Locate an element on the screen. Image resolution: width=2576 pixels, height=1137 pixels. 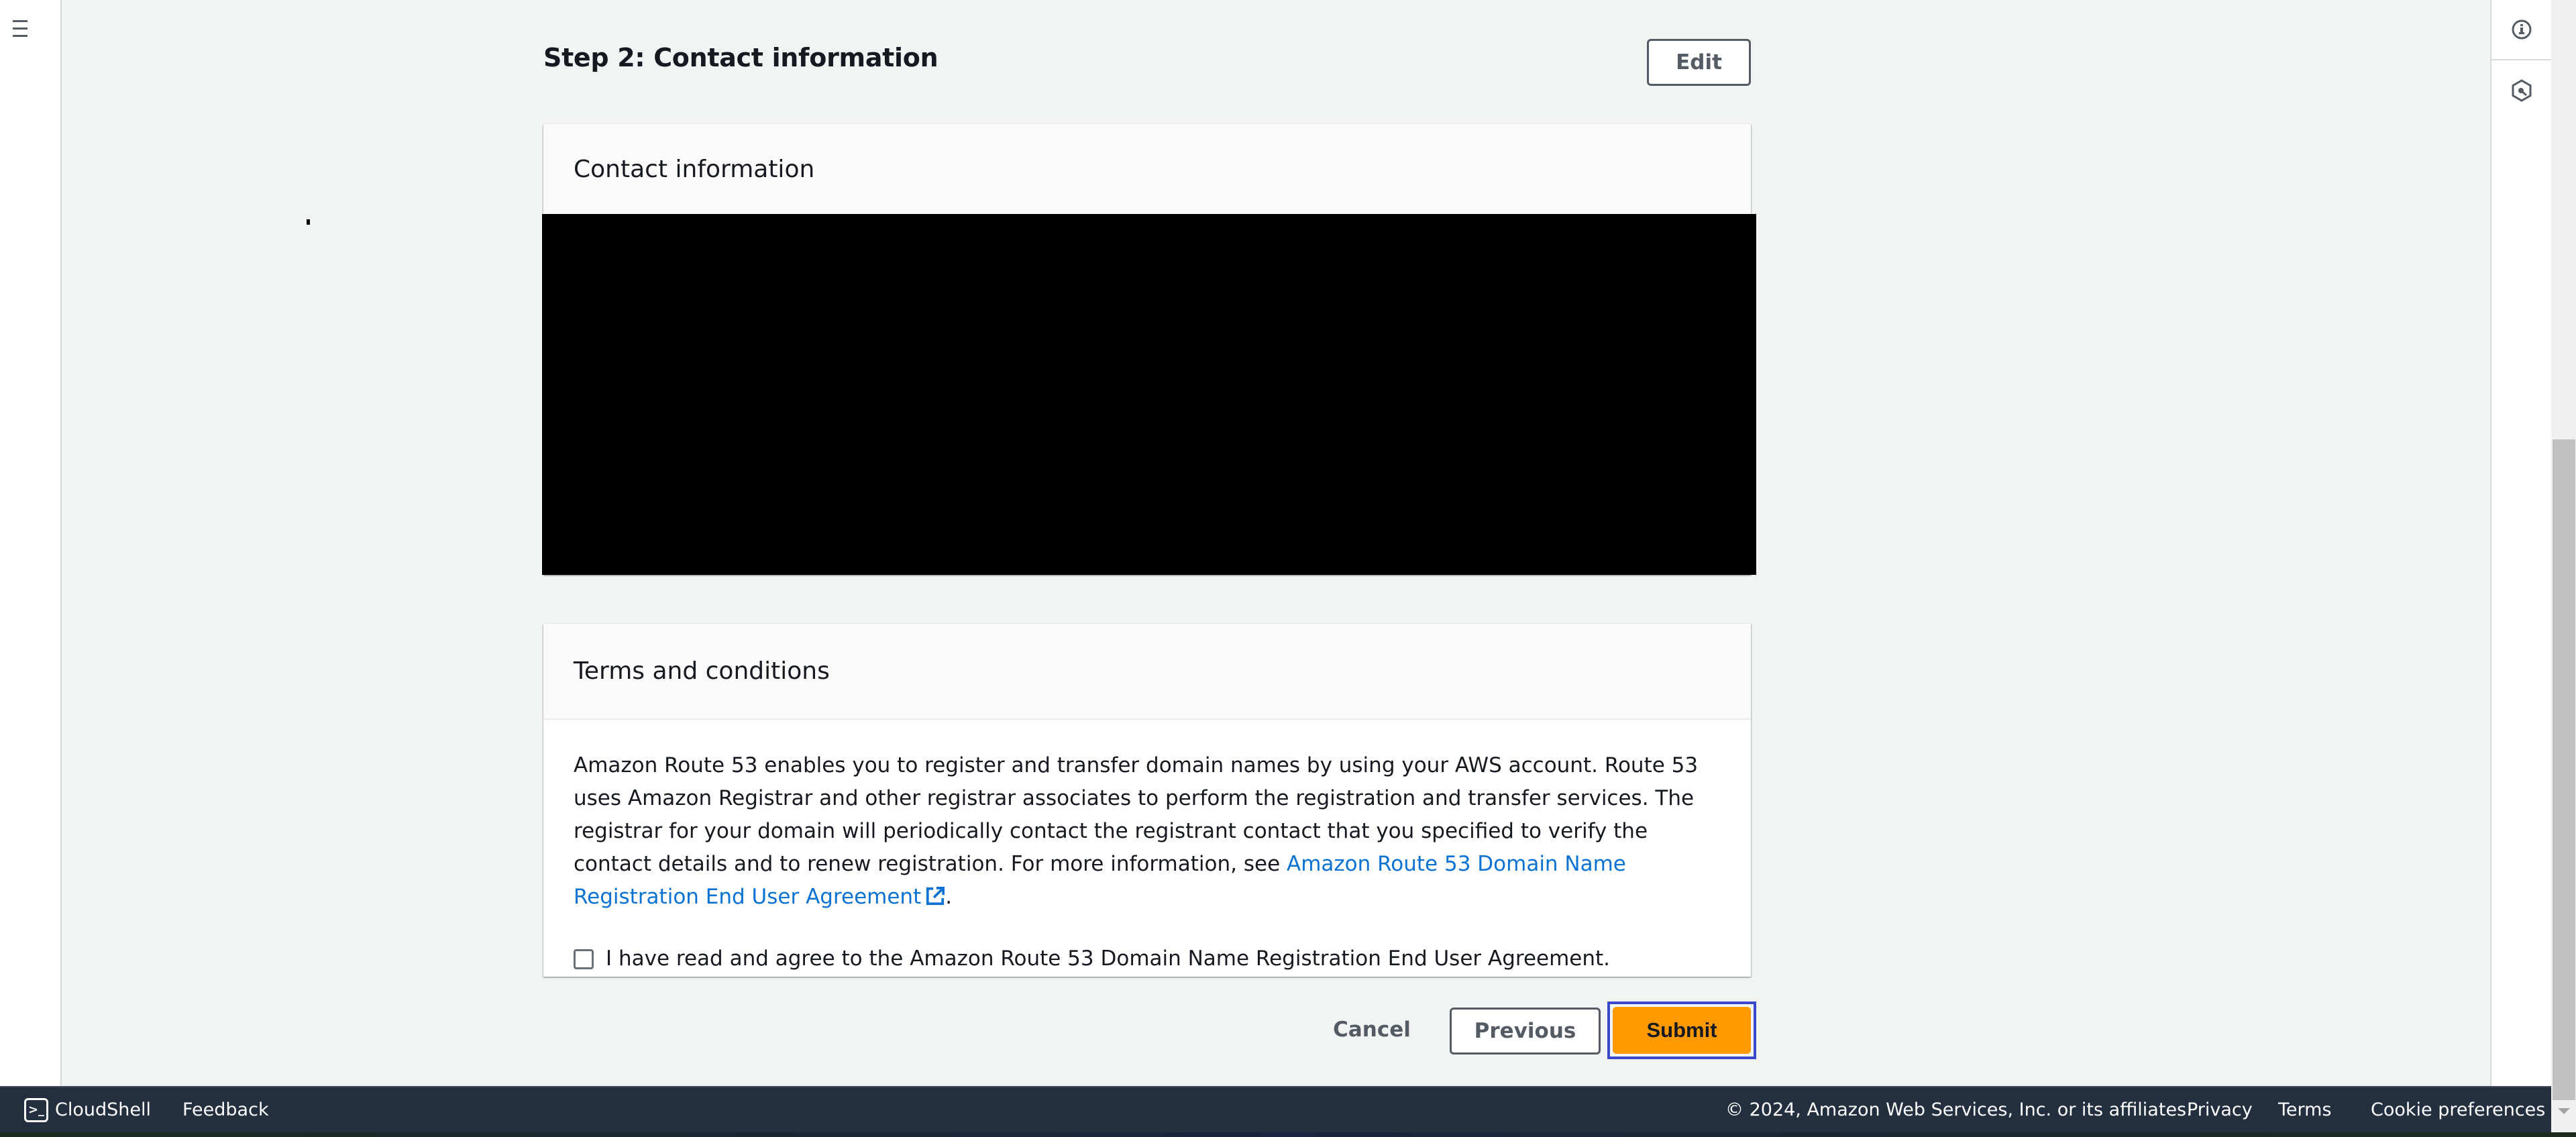
cookie-preferences-label: Cookie preferences is located at coordinates (2458, 1109).